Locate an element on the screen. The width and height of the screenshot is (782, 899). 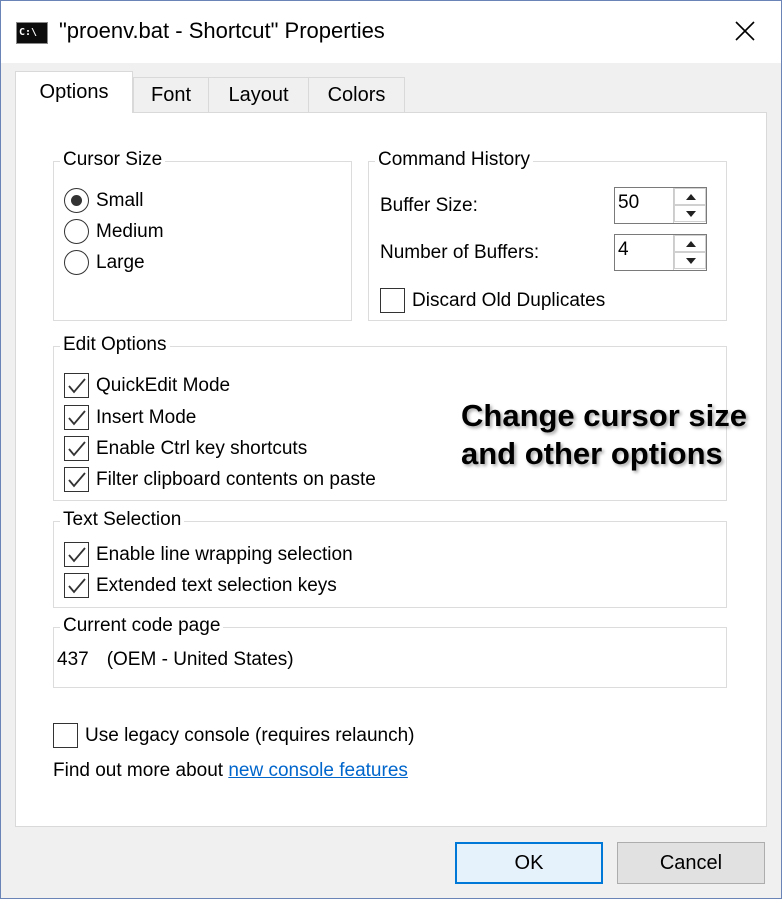
window-title: "proenv.bat - Shortcut" Properties is located at coordinates (222, 30).